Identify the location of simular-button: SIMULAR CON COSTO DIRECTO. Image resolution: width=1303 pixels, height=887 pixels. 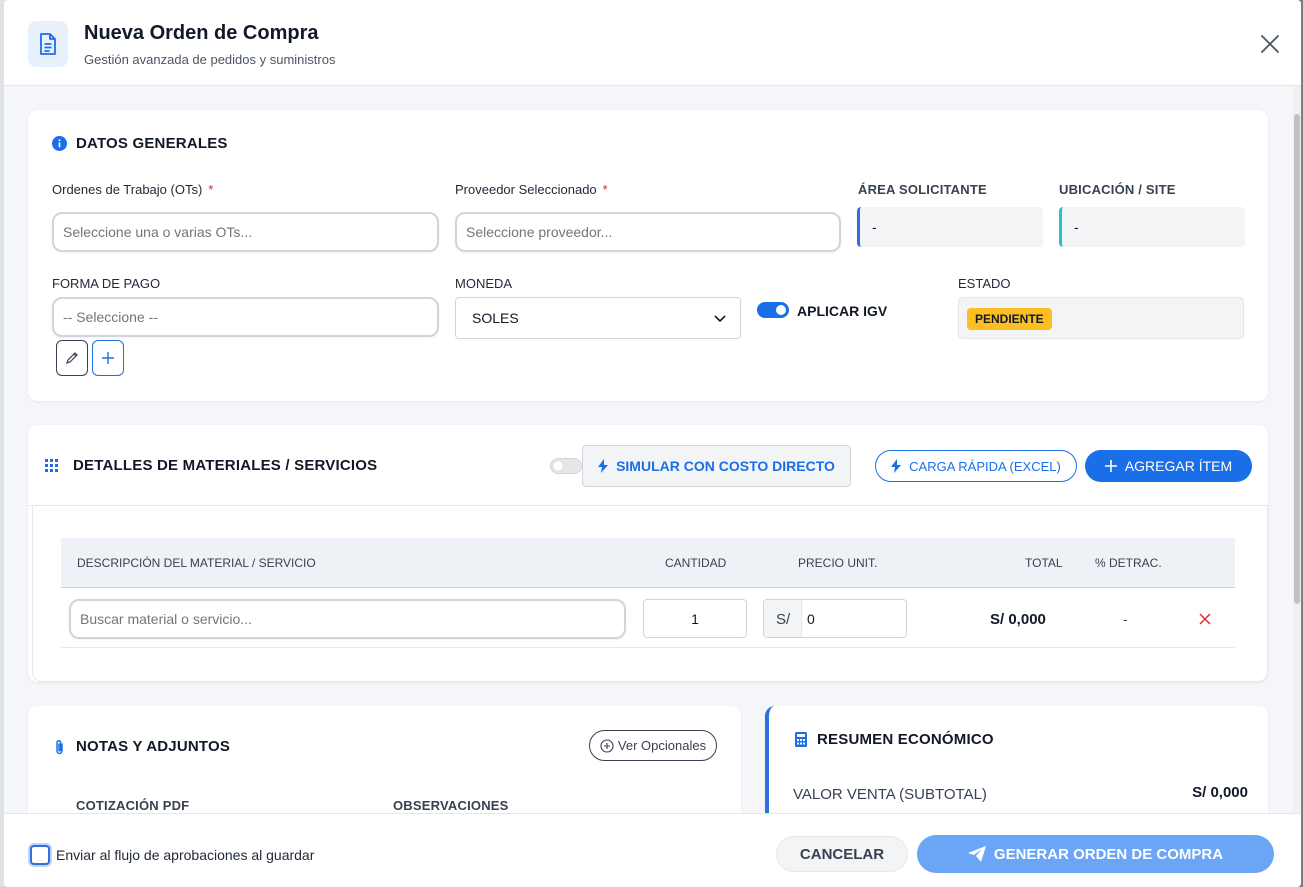
(716, 466).